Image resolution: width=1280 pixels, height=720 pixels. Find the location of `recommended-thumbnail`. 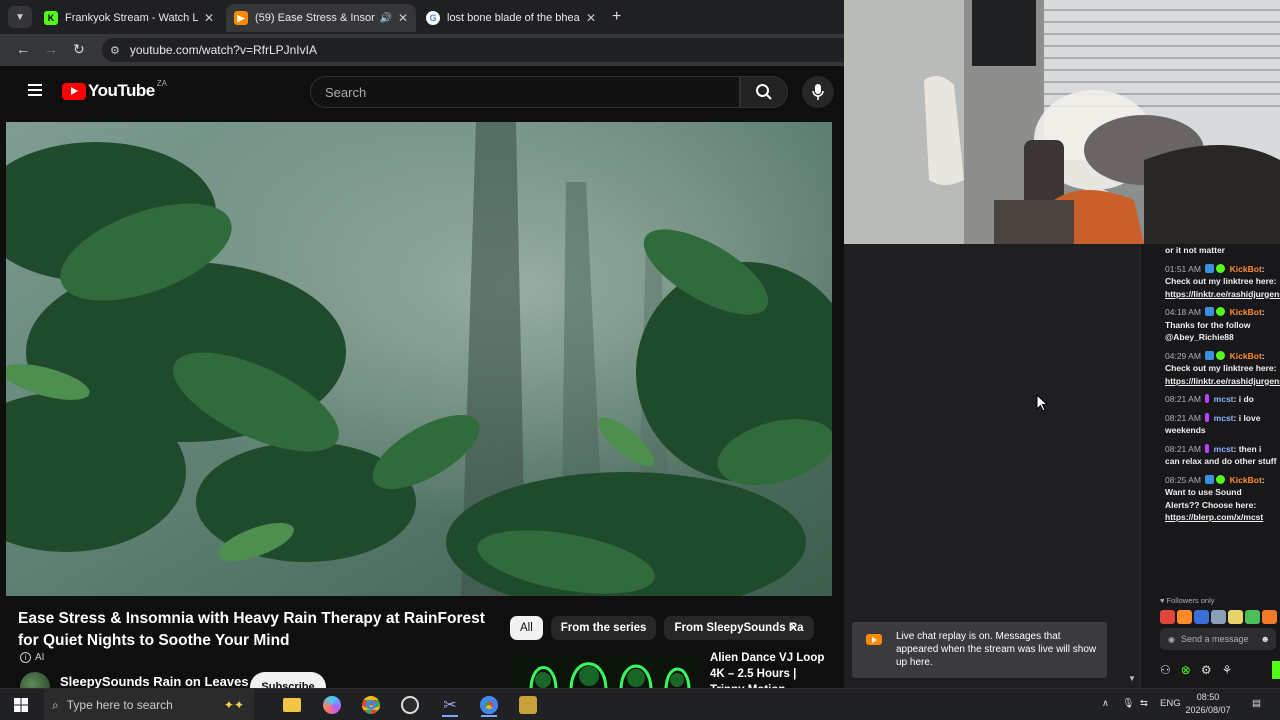

recommended-thumbnail is located at coordinates (607, 669).